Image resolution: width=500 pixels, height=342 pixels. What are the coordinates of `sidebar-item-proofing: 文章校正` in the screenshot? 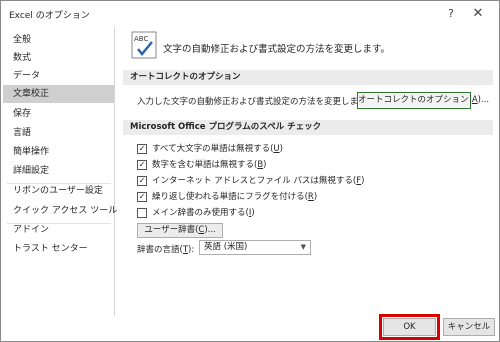 It's located at (58, 94).